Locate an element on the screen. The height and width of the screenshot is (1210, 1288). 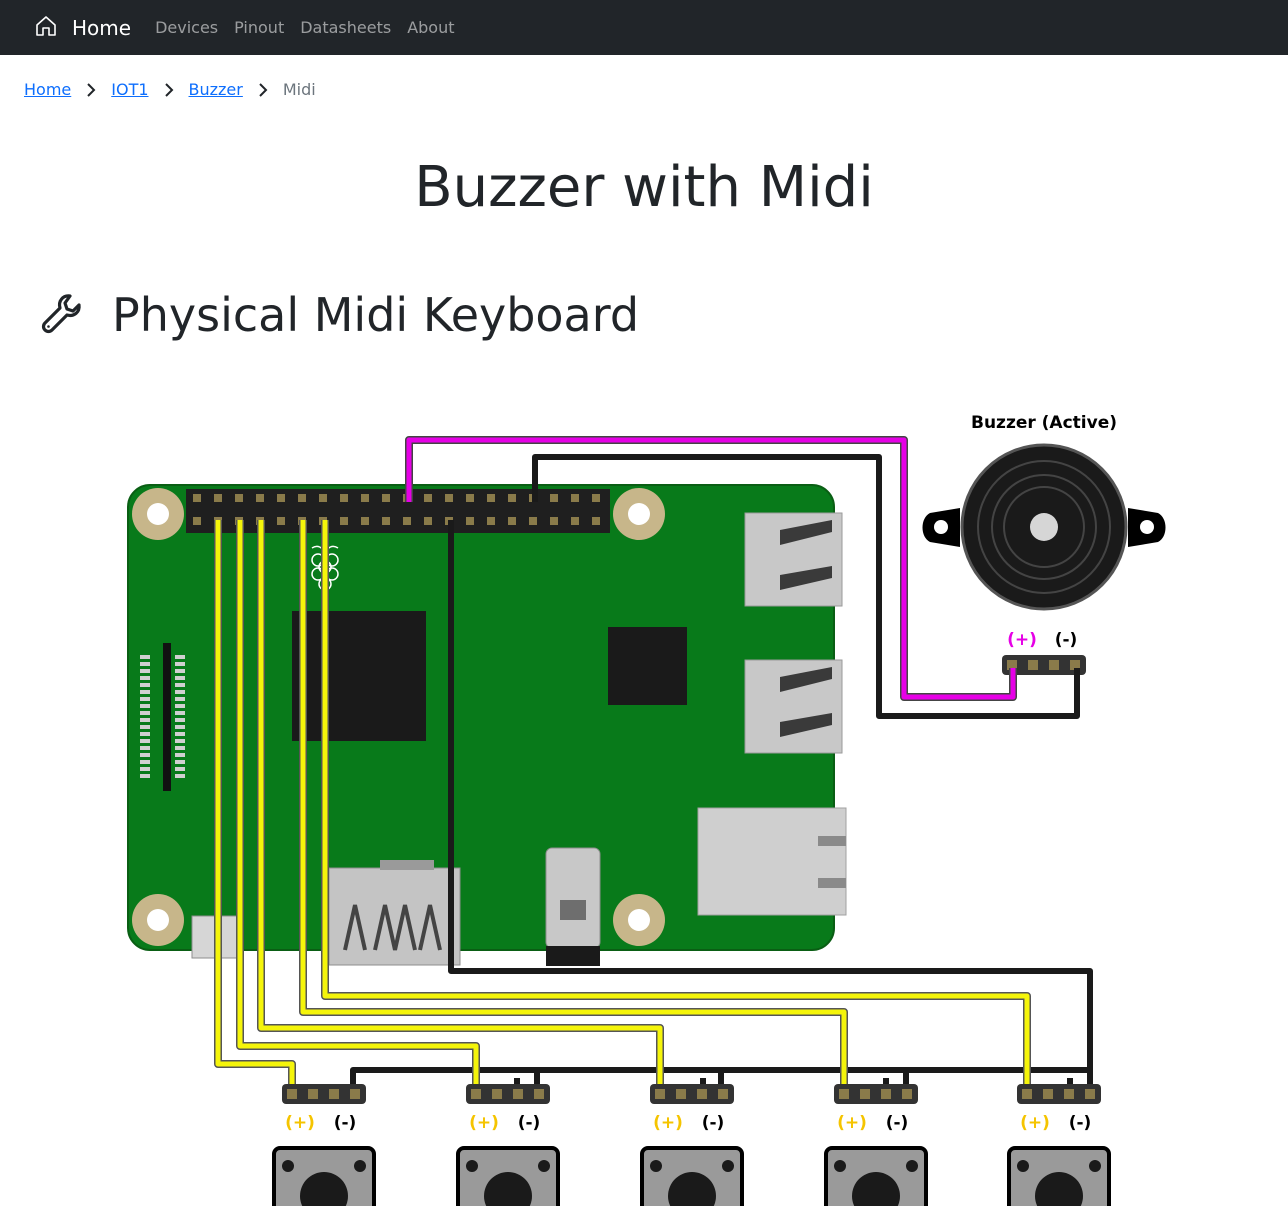
nav-link-about: About is located at coordinates (430, 27).